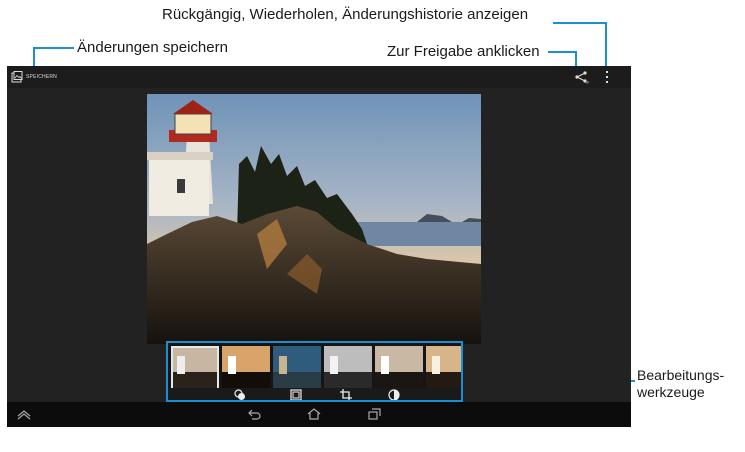 The width and height of the screenshot is (745, 452). I want to click on save-button: SPEICHERN, so click(34, 77).